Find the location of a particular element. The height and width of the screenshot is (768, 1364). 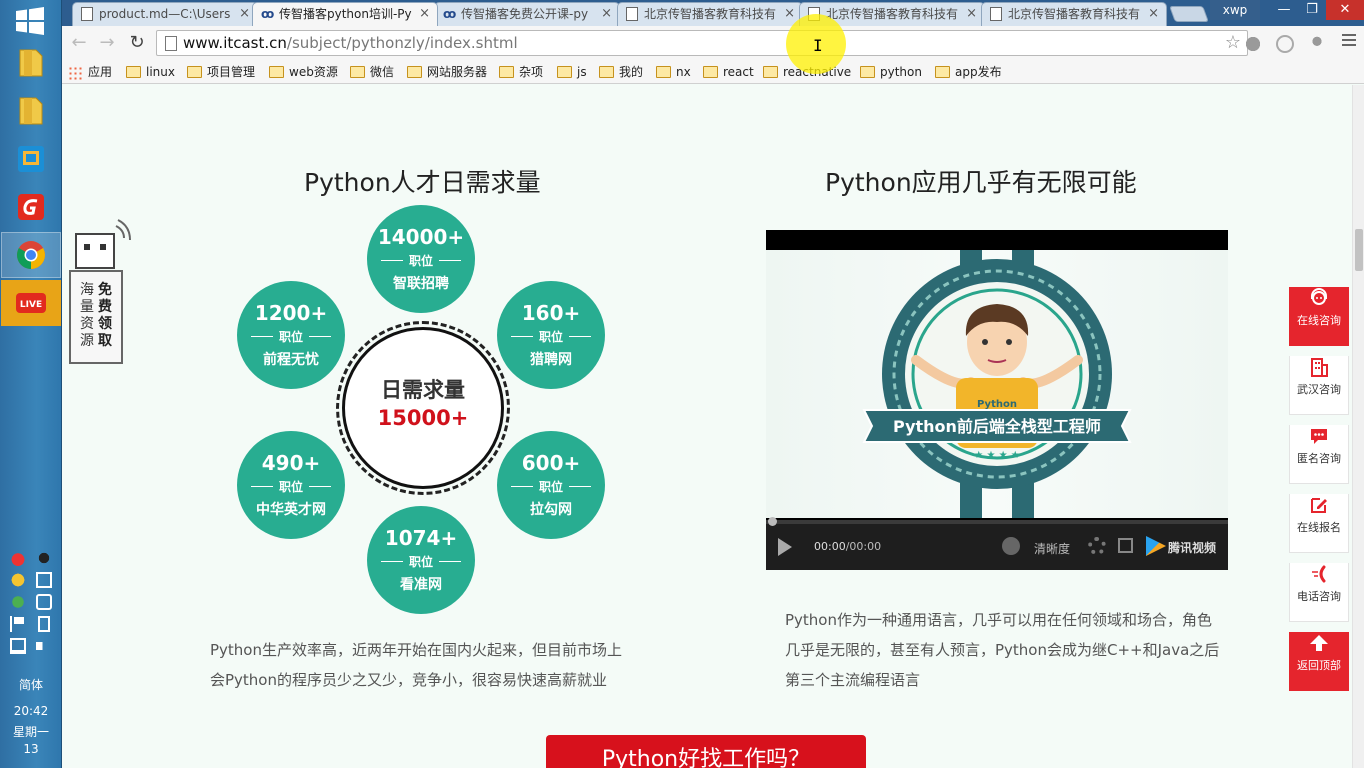

sync-tray-icon is located at coordinates (44, 602).